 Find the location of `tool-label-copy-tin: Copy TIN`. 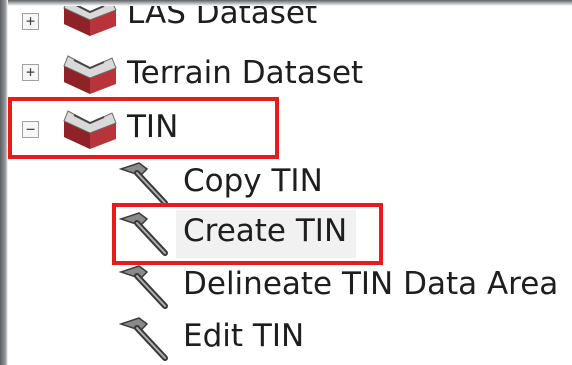

tool-label-copy-tin: Copy TIN is located at coordinates (253, 181).